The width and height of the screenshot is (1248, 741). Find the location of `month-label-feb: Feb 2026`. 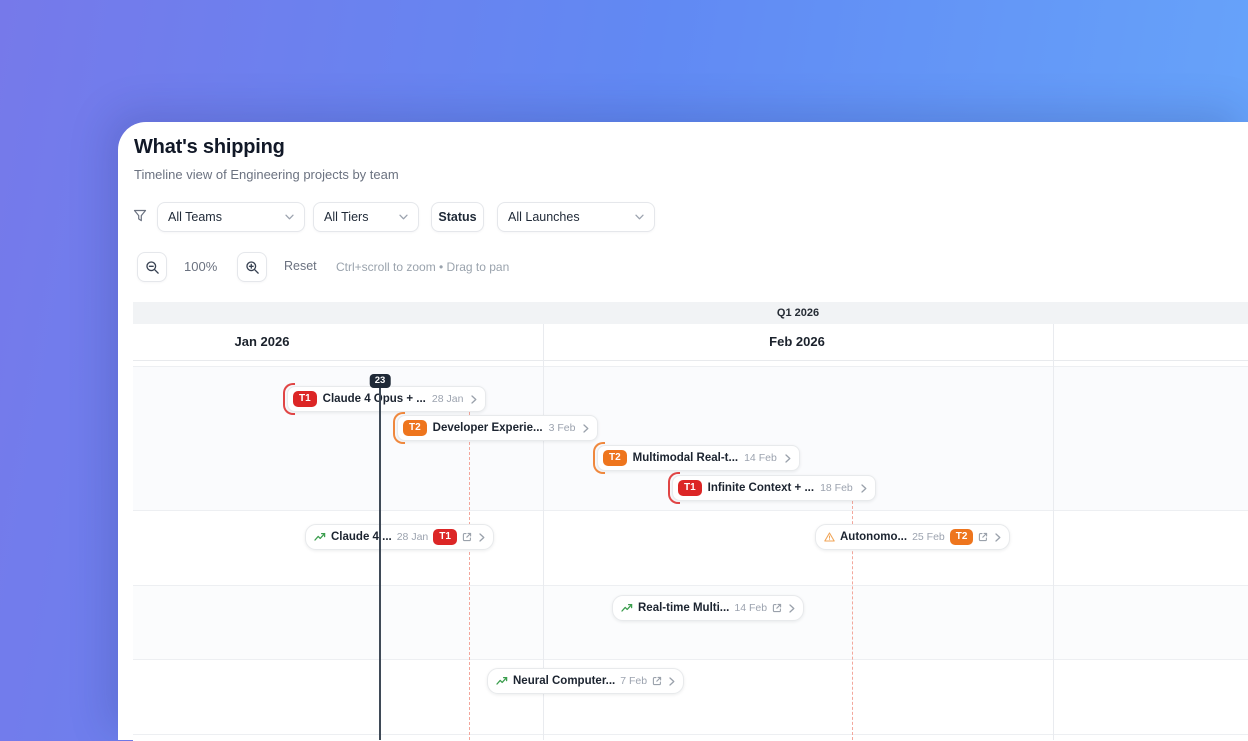

month-label-feb: Feb 2026 is located at coordinates (797, 341).